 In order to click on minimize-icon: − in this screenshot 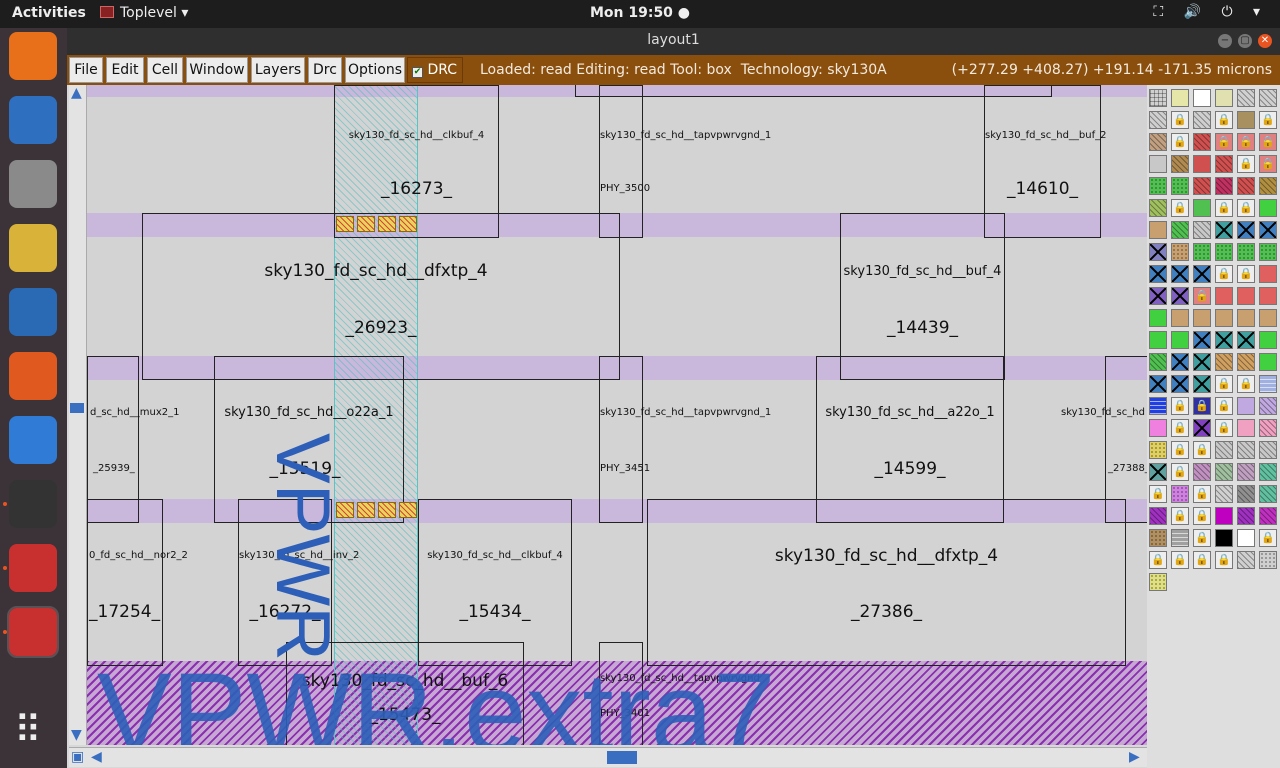, I will do `click(1225, 41)`.